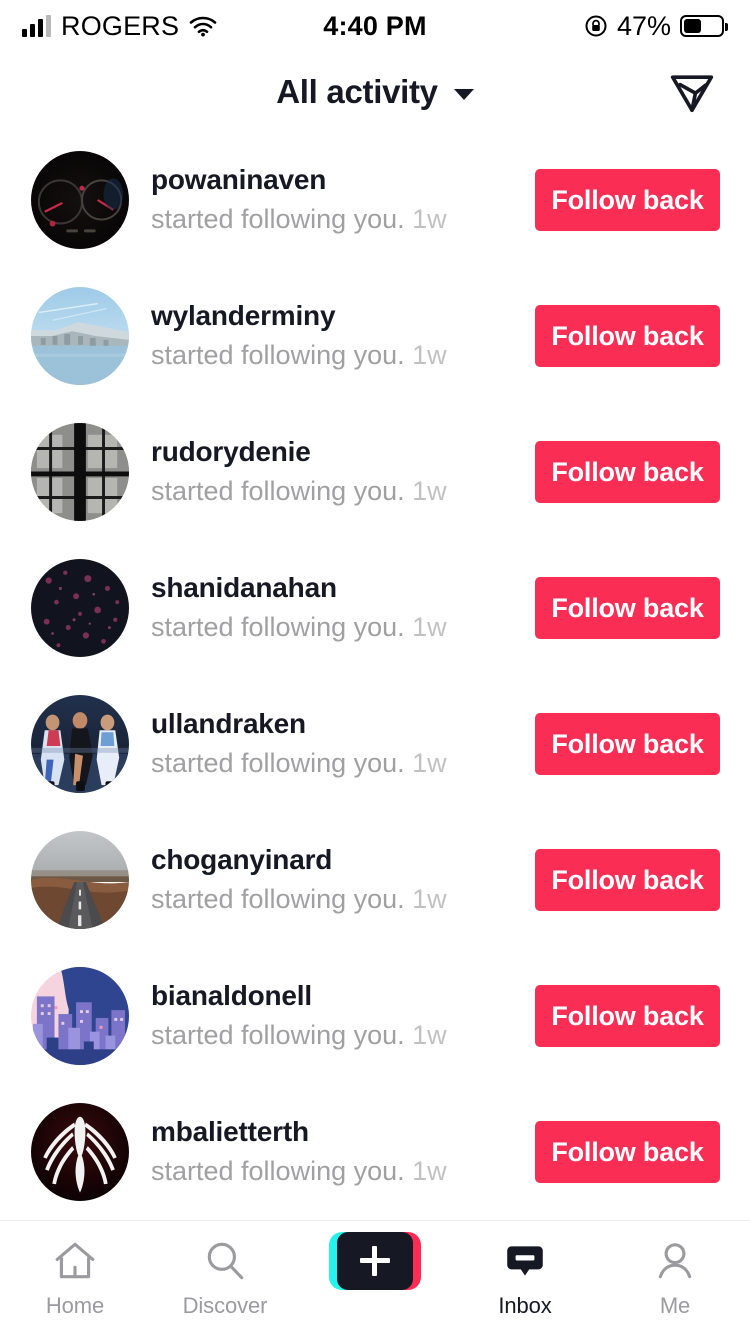  Describe the element at coordinates (334, 880) in the screenshot. I see `notification-text: choganyinard started following you. 1w` at that location.